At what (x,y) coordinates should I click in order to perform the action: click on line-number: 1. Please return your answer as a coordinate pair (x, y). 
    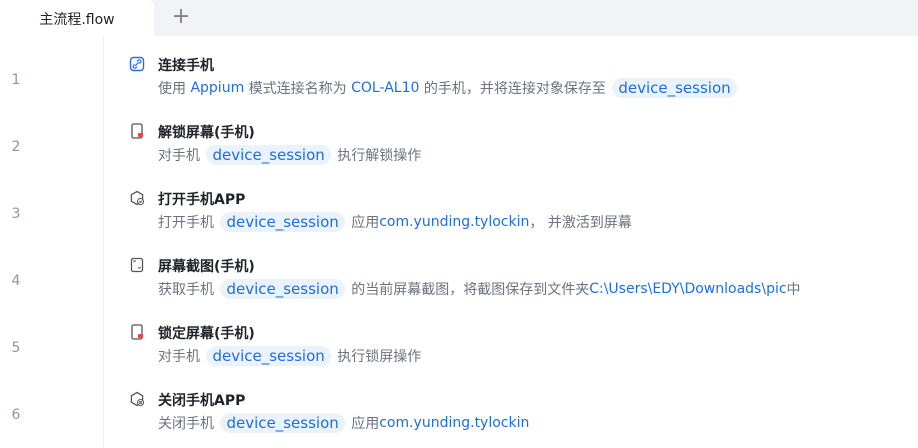
    Looking at the image, I should click on (16, 80).